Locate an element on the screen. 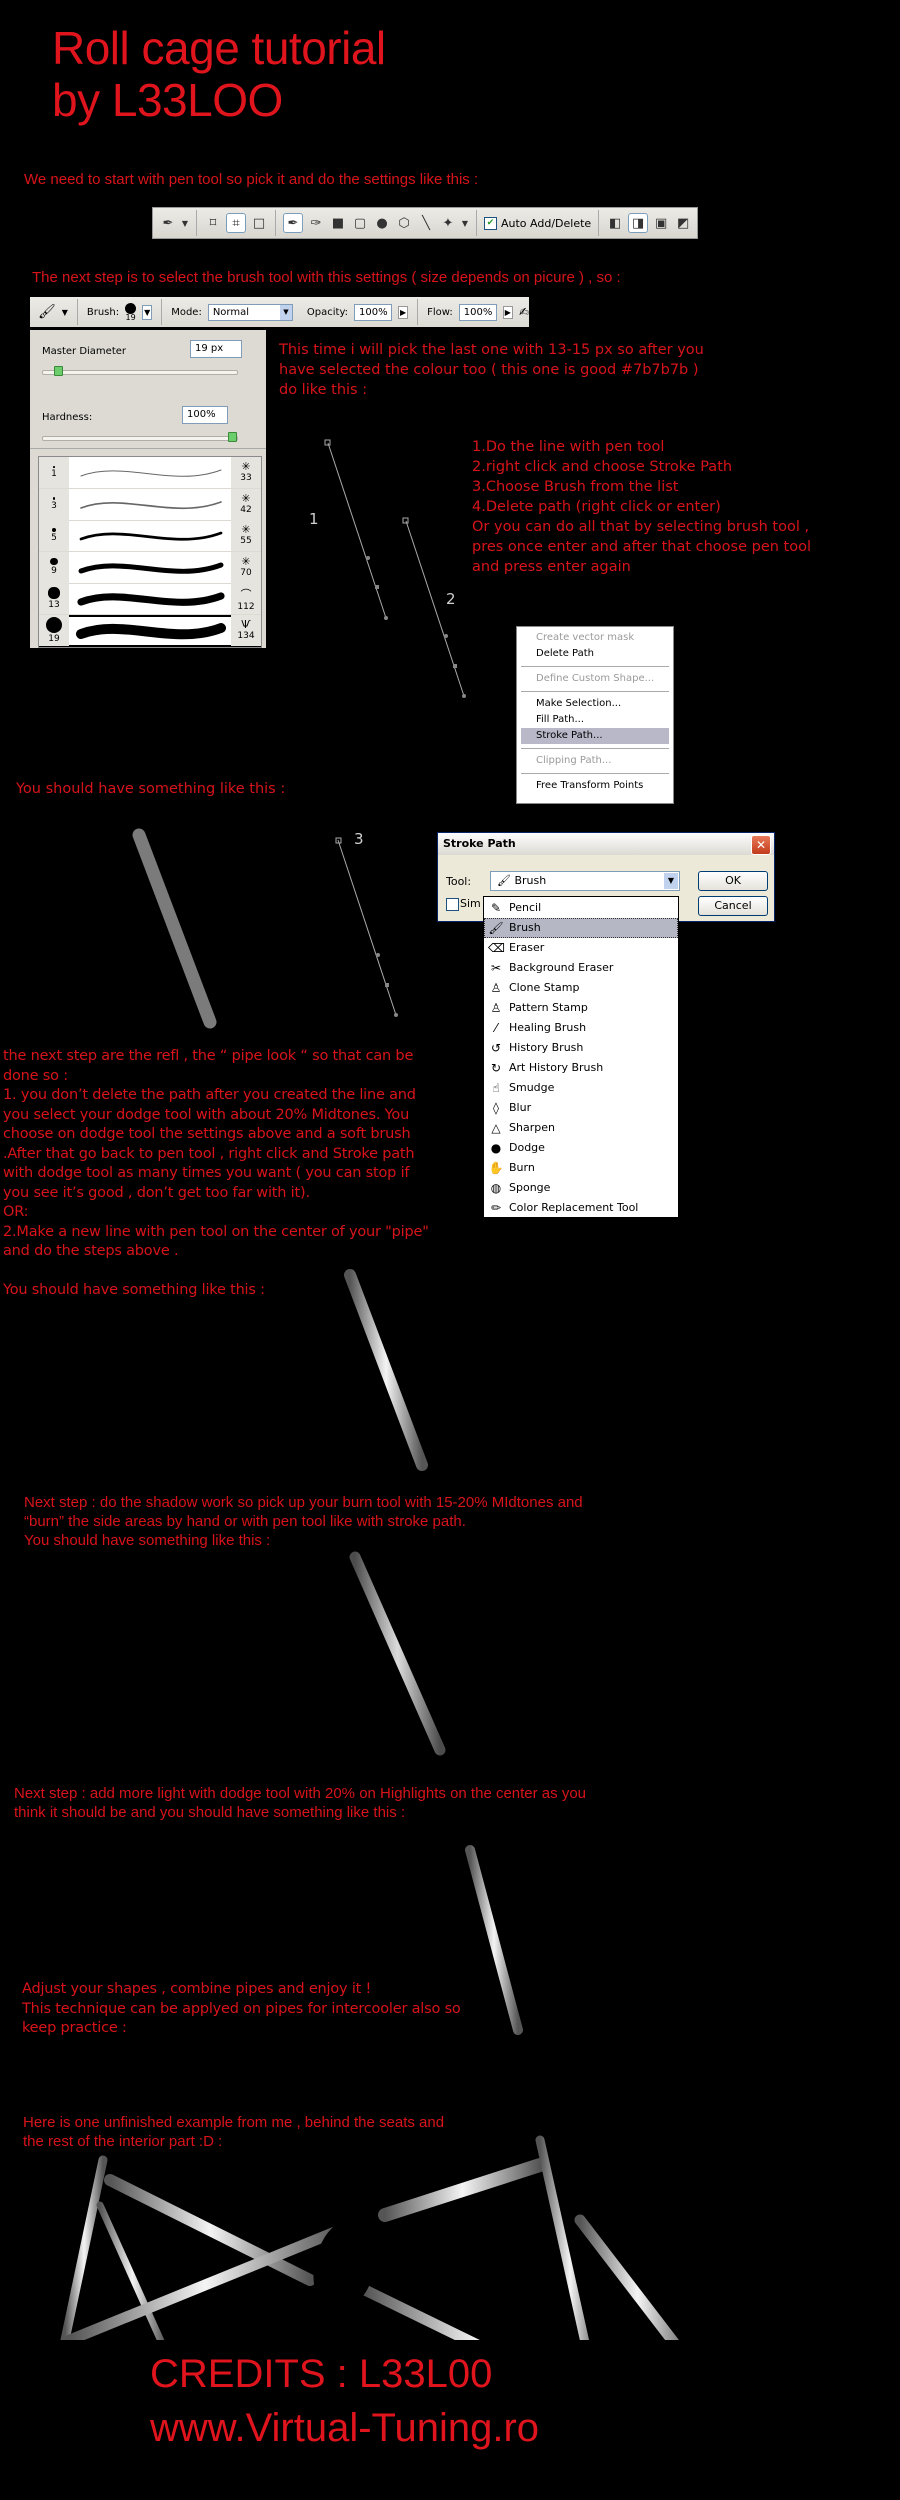 Image resolution: width=900 pixels, height=2500 pixels. brush-preset-right: ⌒ 112 is located at coordinates (246, 598).